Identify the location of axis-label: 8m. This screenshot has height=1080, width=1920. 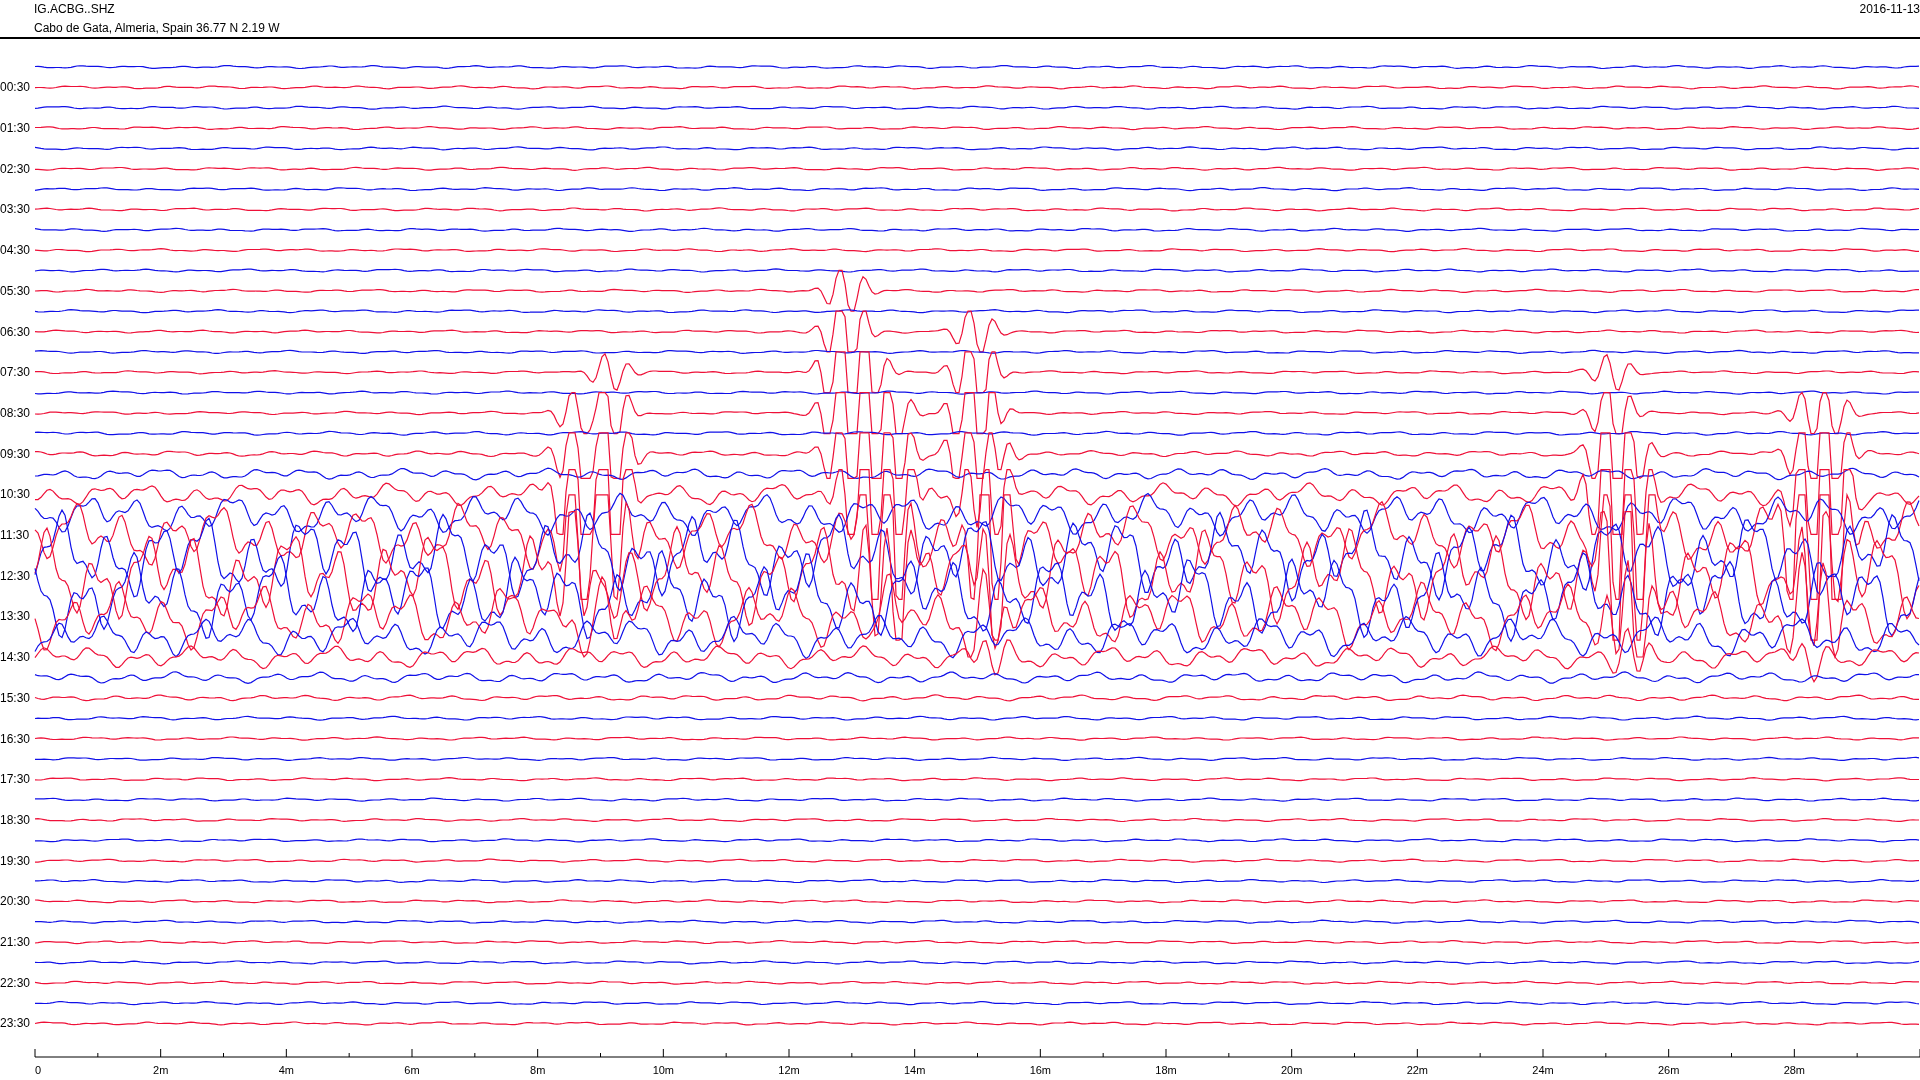
(538, 1070).